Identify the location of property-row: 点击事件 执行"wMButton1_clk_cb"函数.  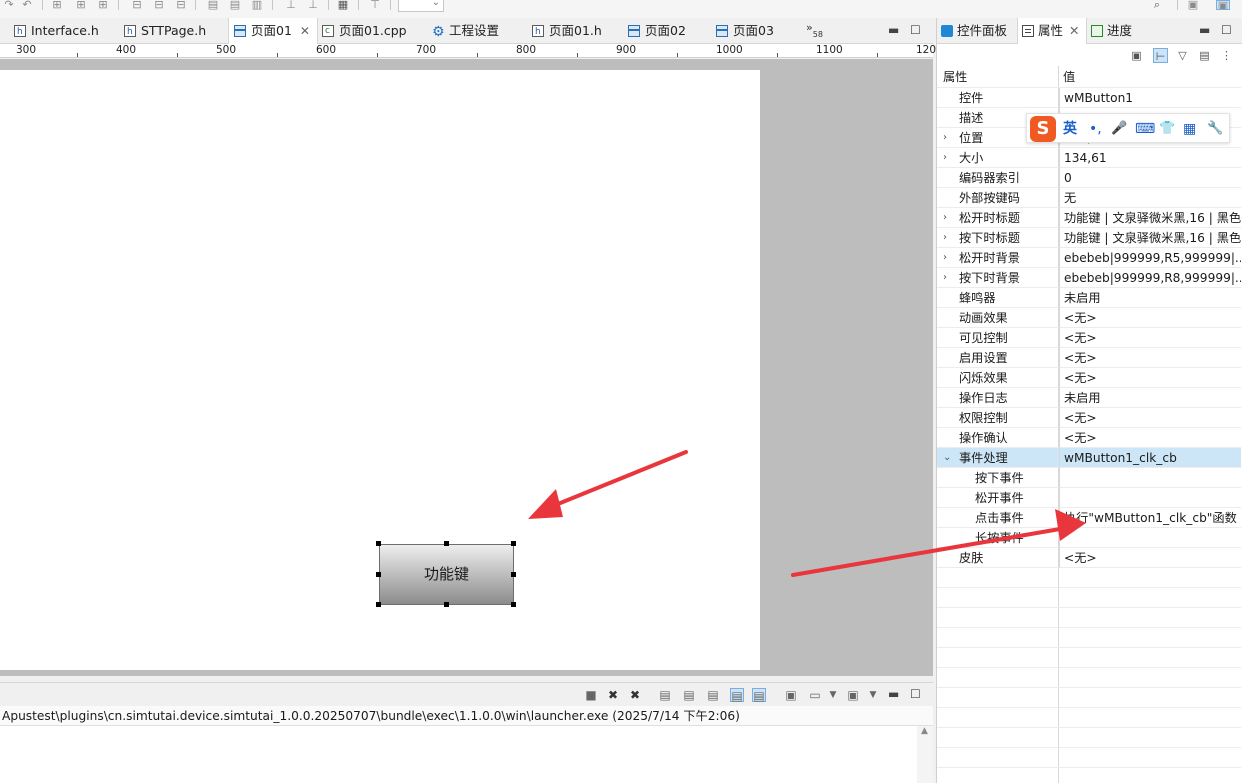
(1089, 518).